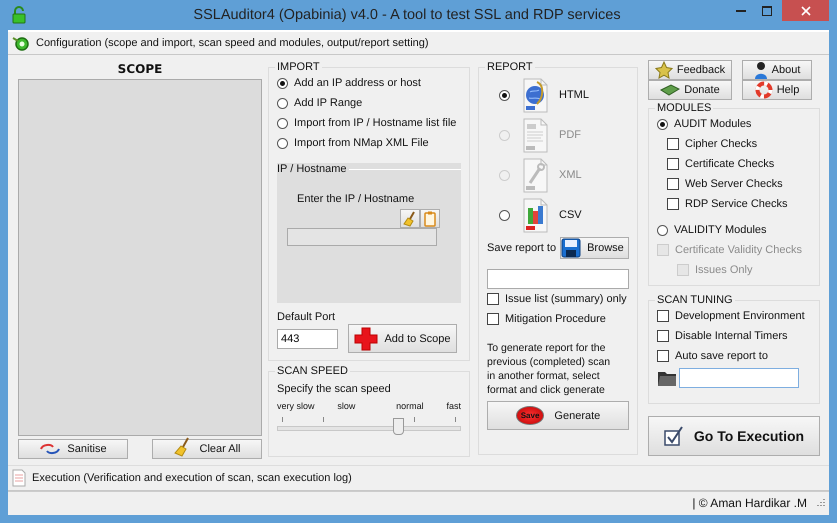 This screenshot has height=523, width=837. I want to click on group-title: IMPORT, so click(298, 67).